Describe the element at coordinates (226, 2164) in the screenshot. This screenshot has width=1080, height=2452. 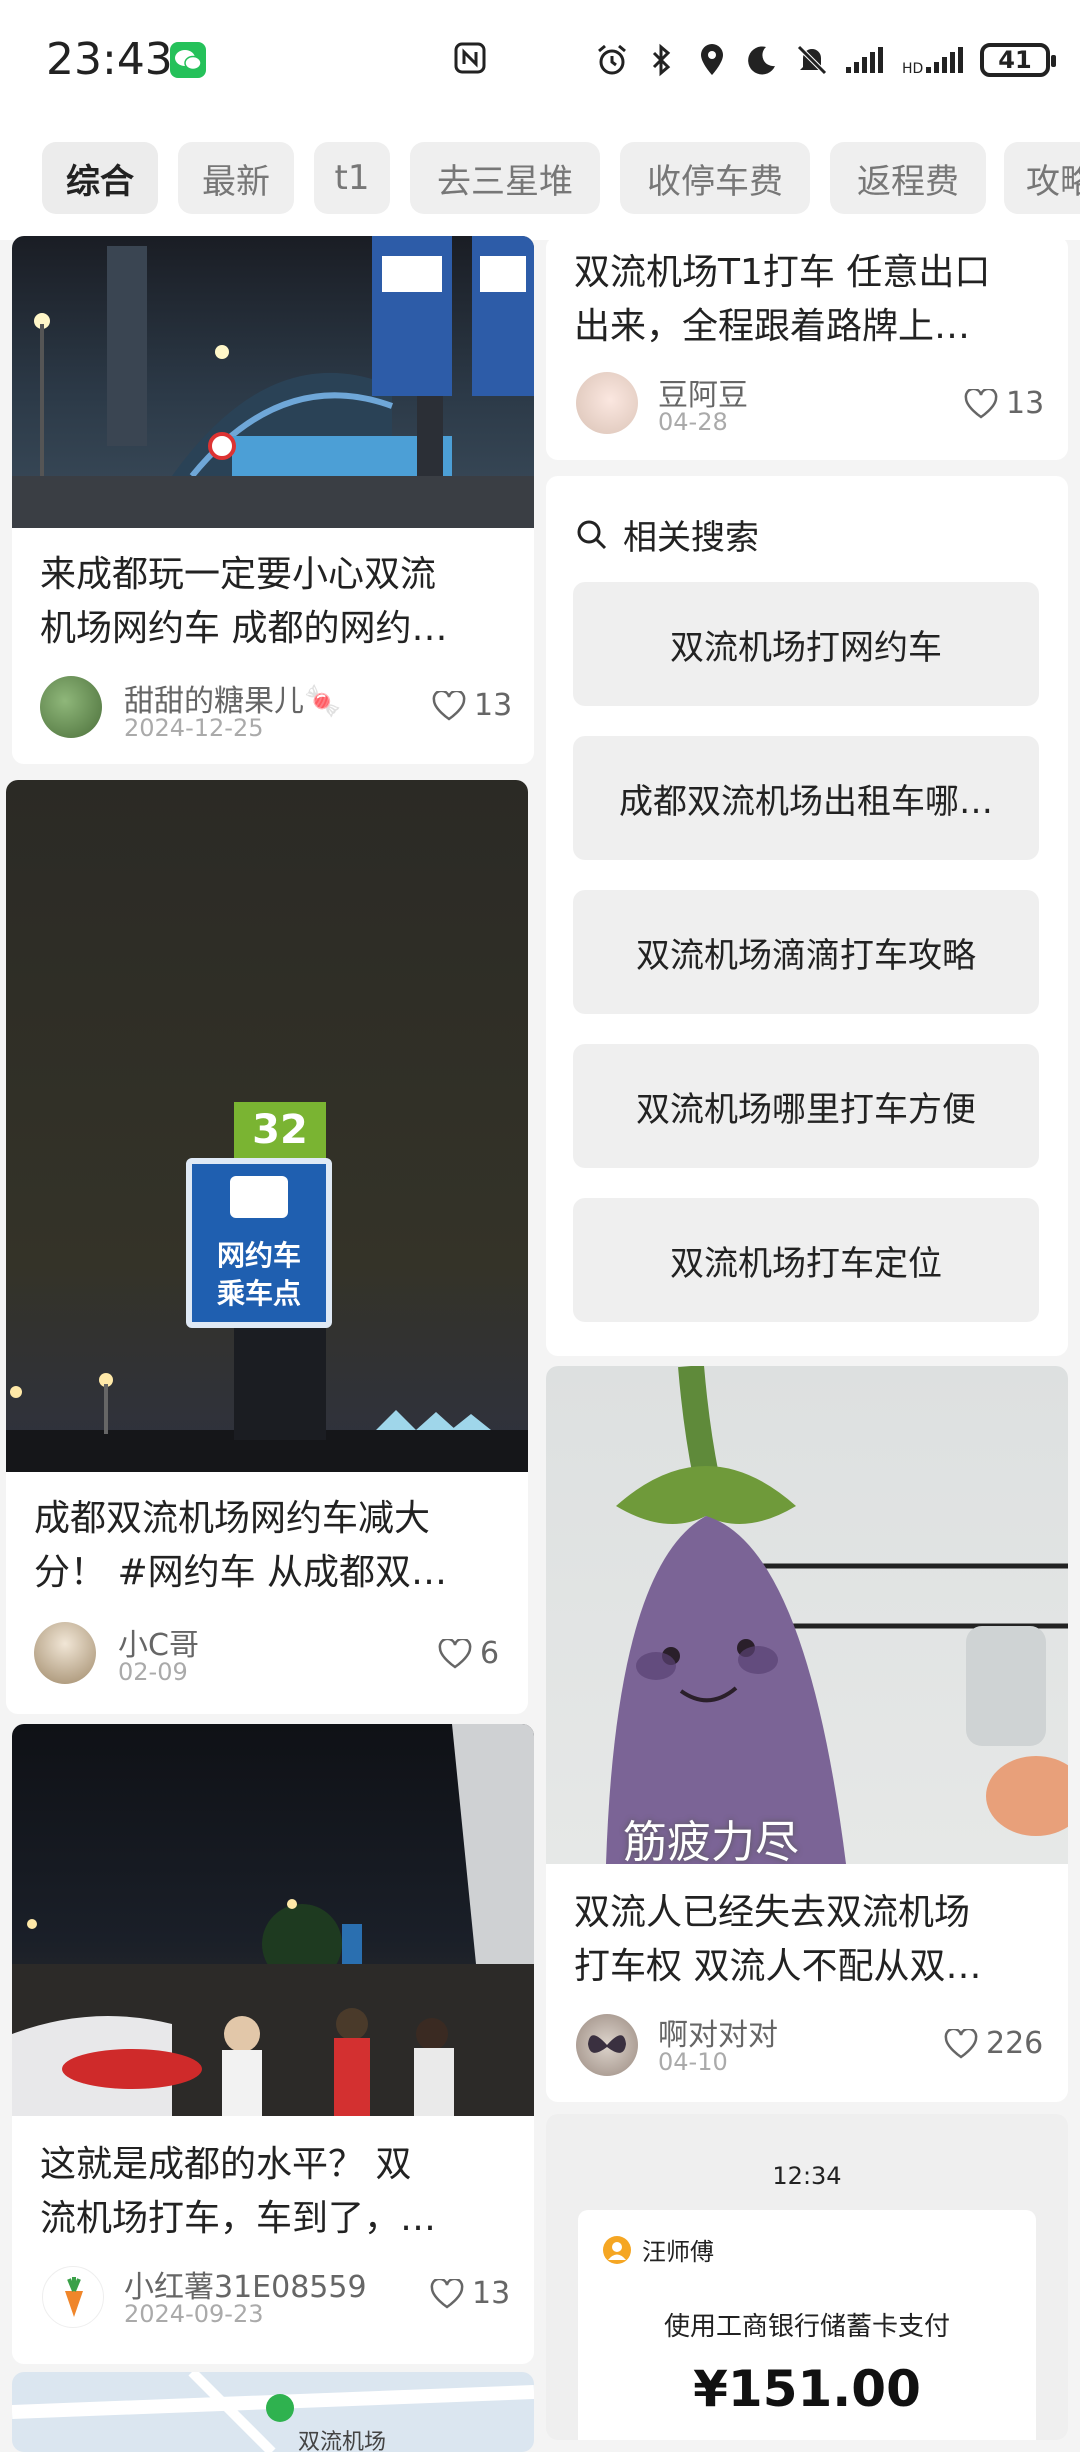
I see `title-line: 这就是成都的水平？ 双` at that location.